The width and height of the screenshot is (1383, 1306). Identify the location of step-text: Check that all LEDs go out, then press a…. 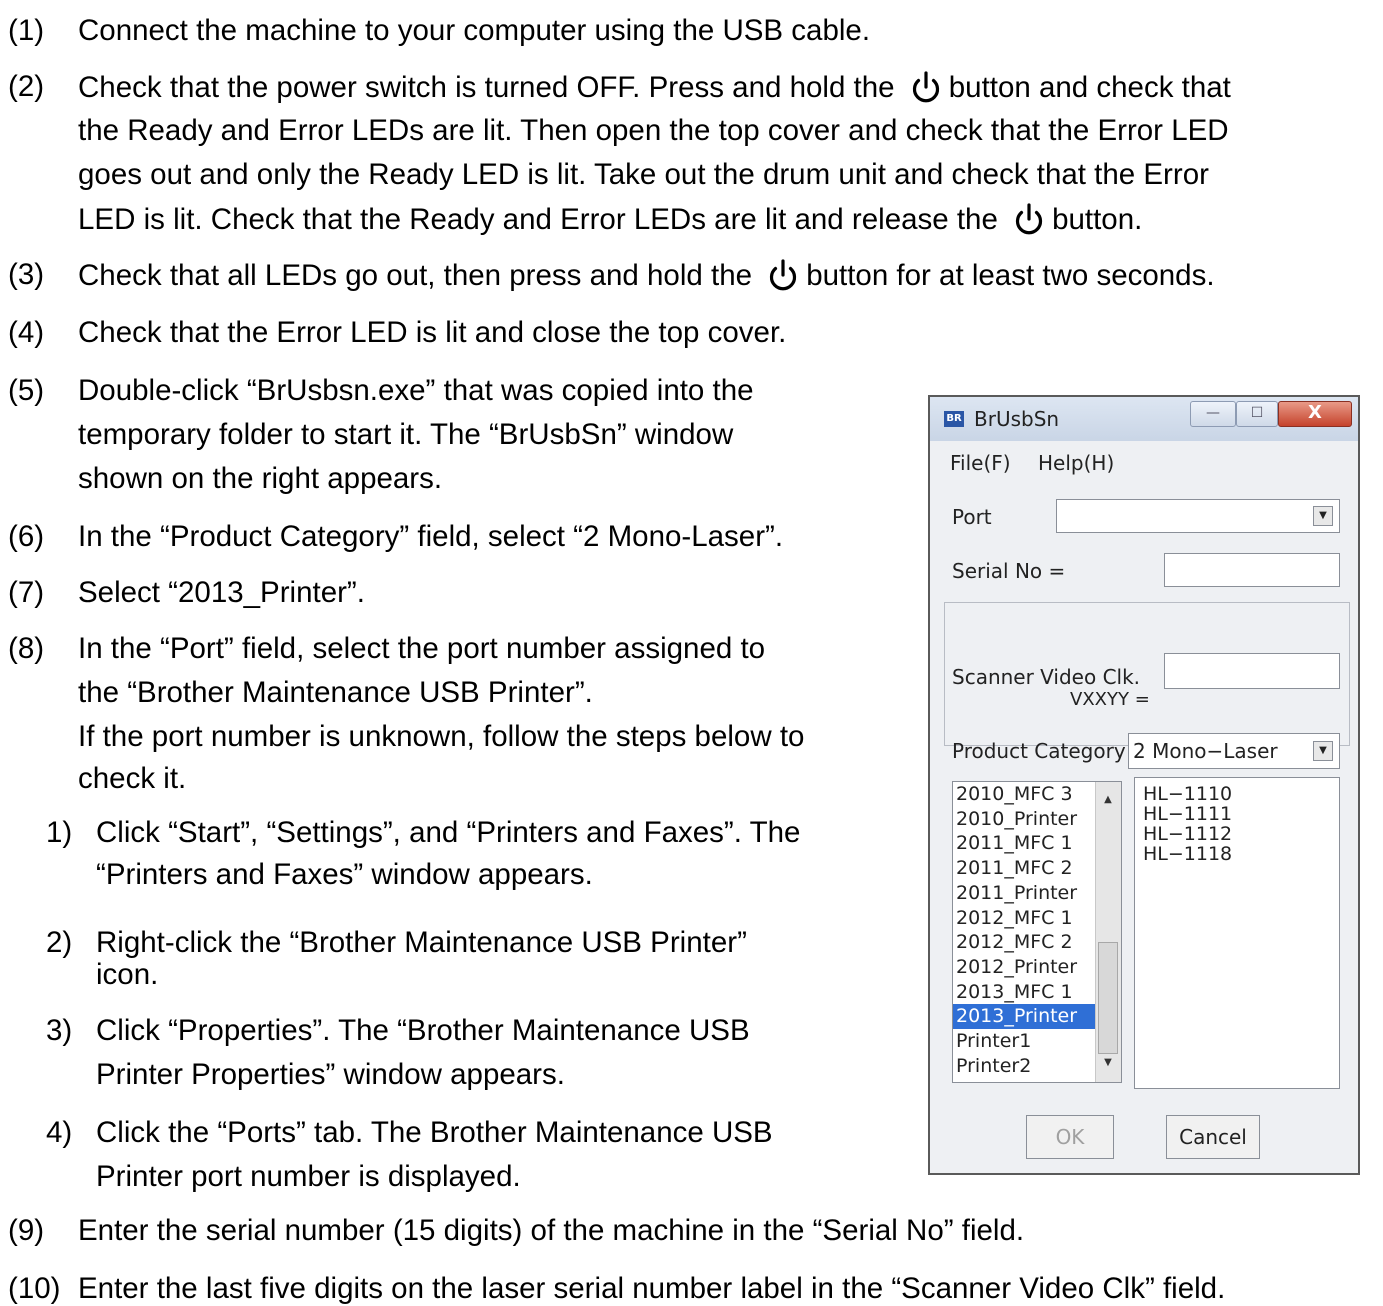
(646, 275).